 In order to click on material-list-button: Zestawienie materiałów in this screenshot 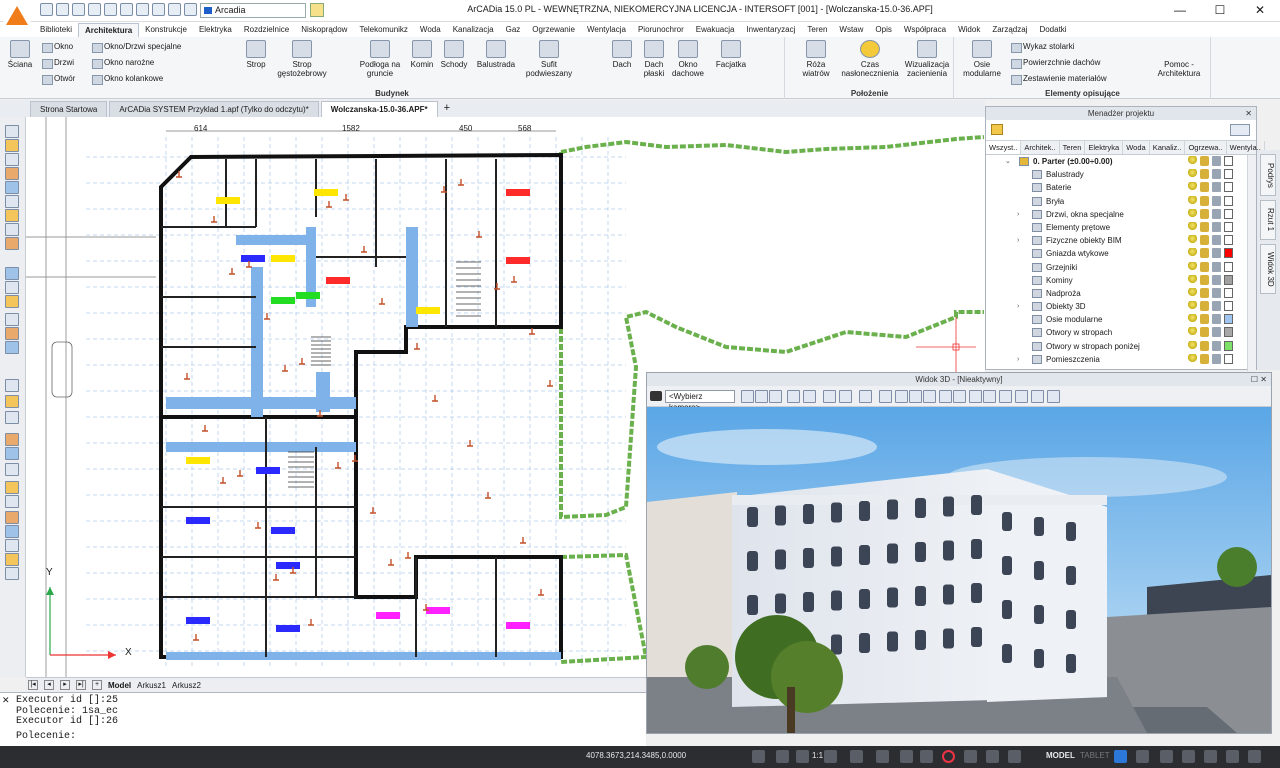, I will do `click(1059, 79)`.